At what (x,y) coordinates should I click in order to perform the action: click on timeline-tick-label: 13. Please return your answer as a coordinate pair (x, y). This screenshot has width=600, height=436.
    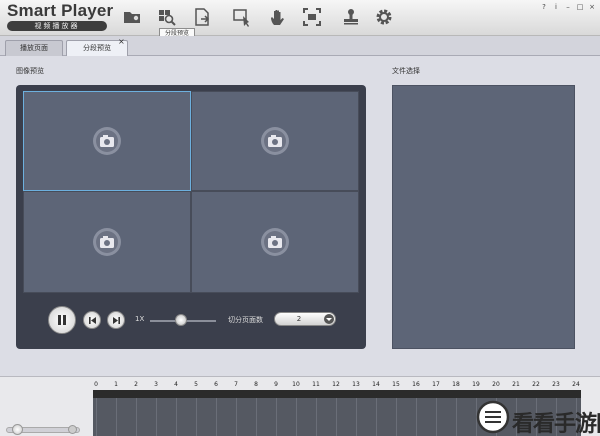
    Looking at the image, I should click on (356, 384).